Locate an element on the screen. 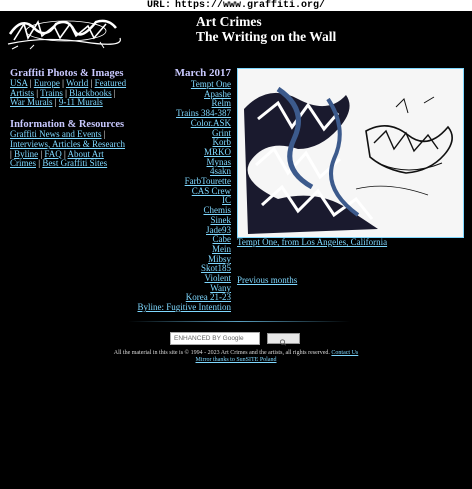  month-link: Korb is located at coordinates (222, 142).